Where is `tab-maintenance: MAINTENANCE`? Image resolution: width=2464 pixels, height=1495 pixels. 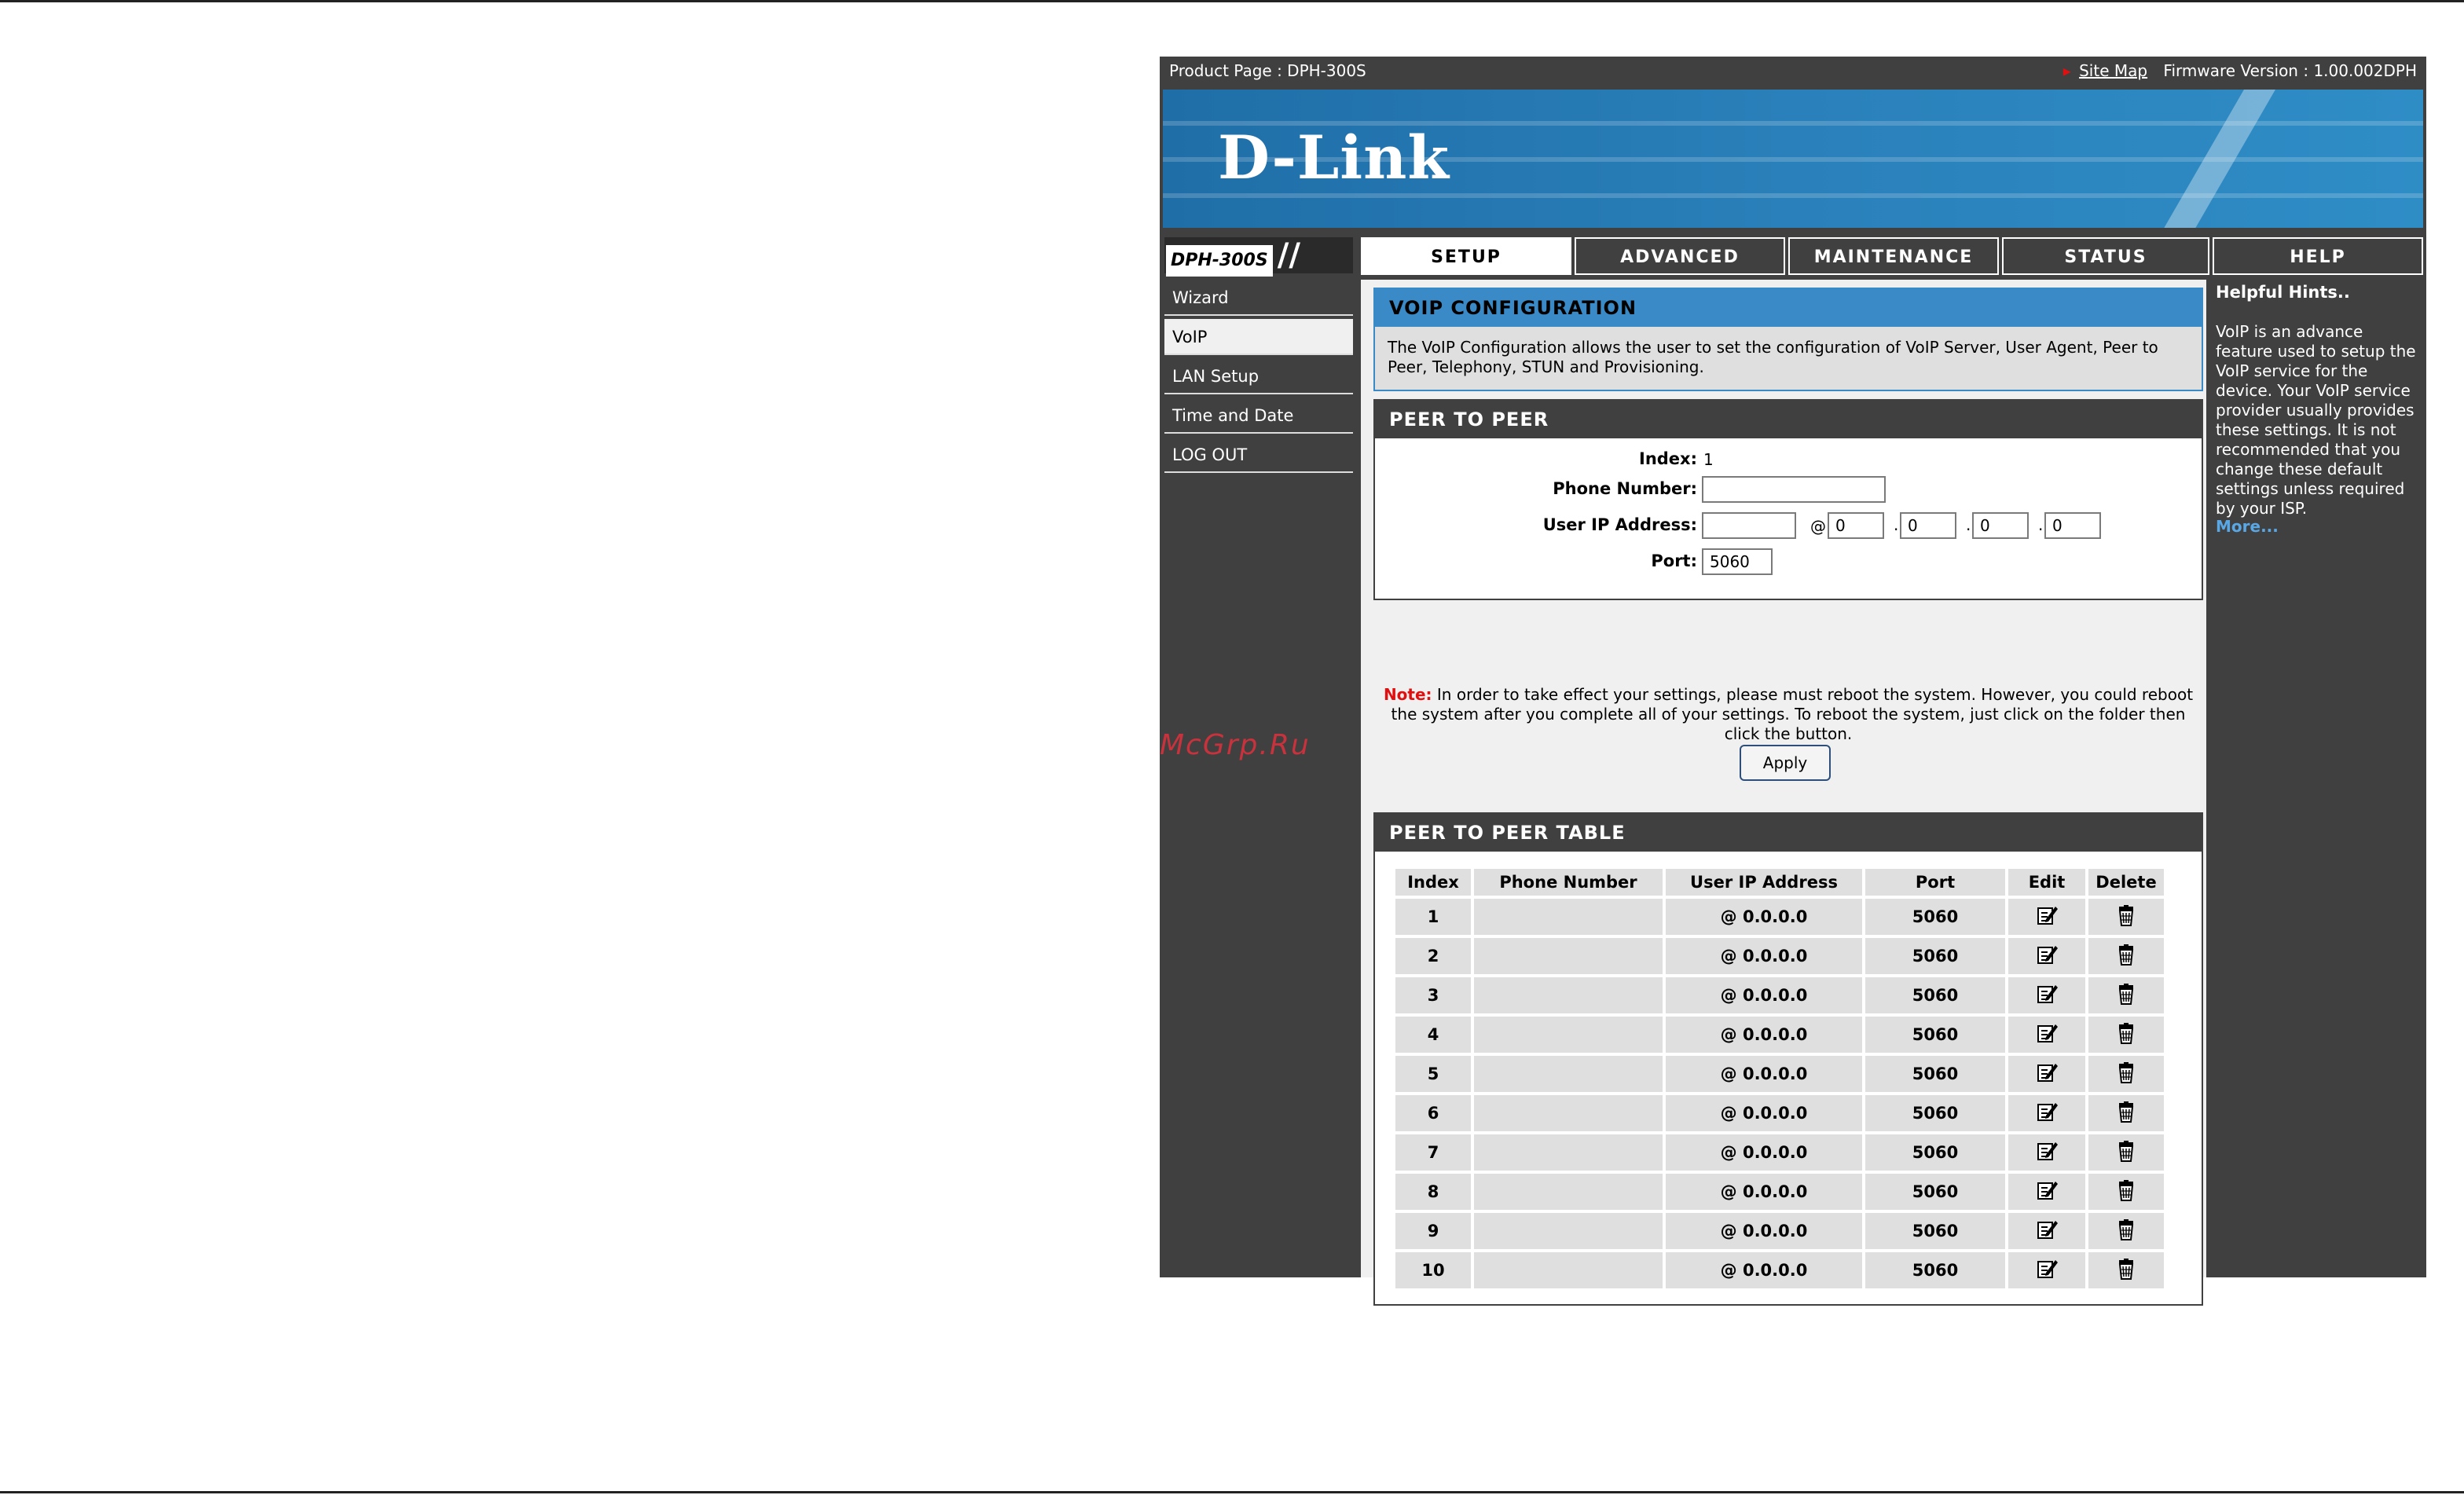
tab-maintenance: MAINTENANCE is located at coordinates (1893, 256).